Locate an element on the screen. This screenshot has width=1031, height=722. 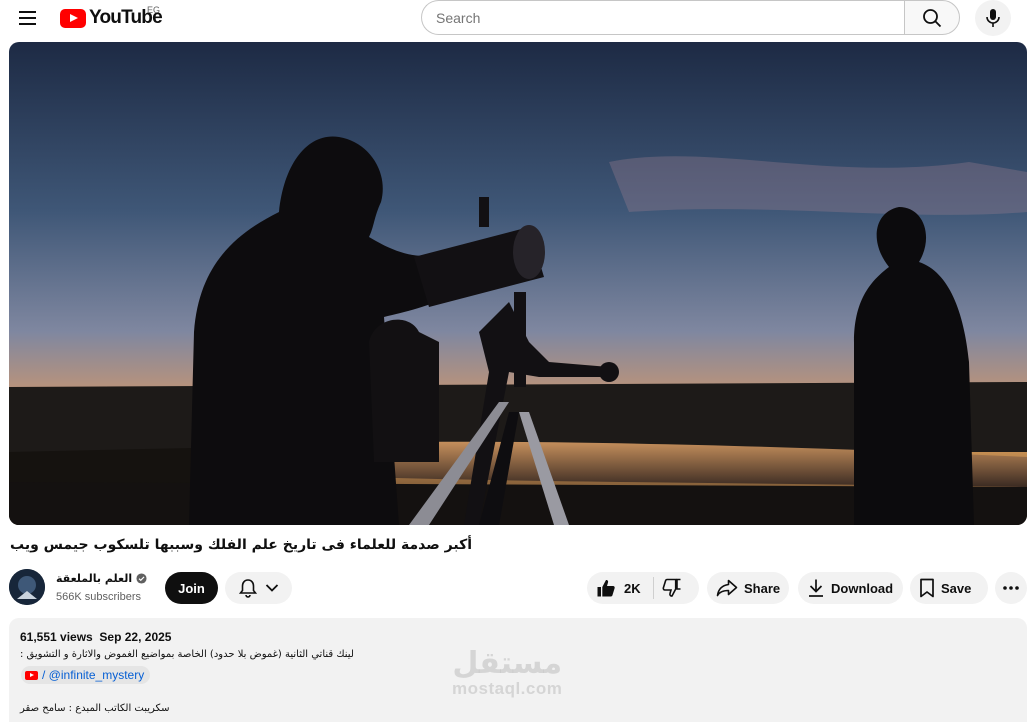
like-dislike-group: 2K is located at coordinates (643, 588).